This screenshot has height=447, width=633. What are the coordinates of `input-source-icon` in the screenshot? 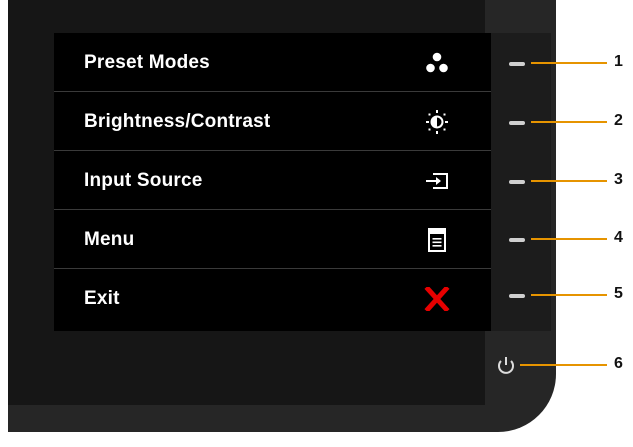 It's located at (437, 181).